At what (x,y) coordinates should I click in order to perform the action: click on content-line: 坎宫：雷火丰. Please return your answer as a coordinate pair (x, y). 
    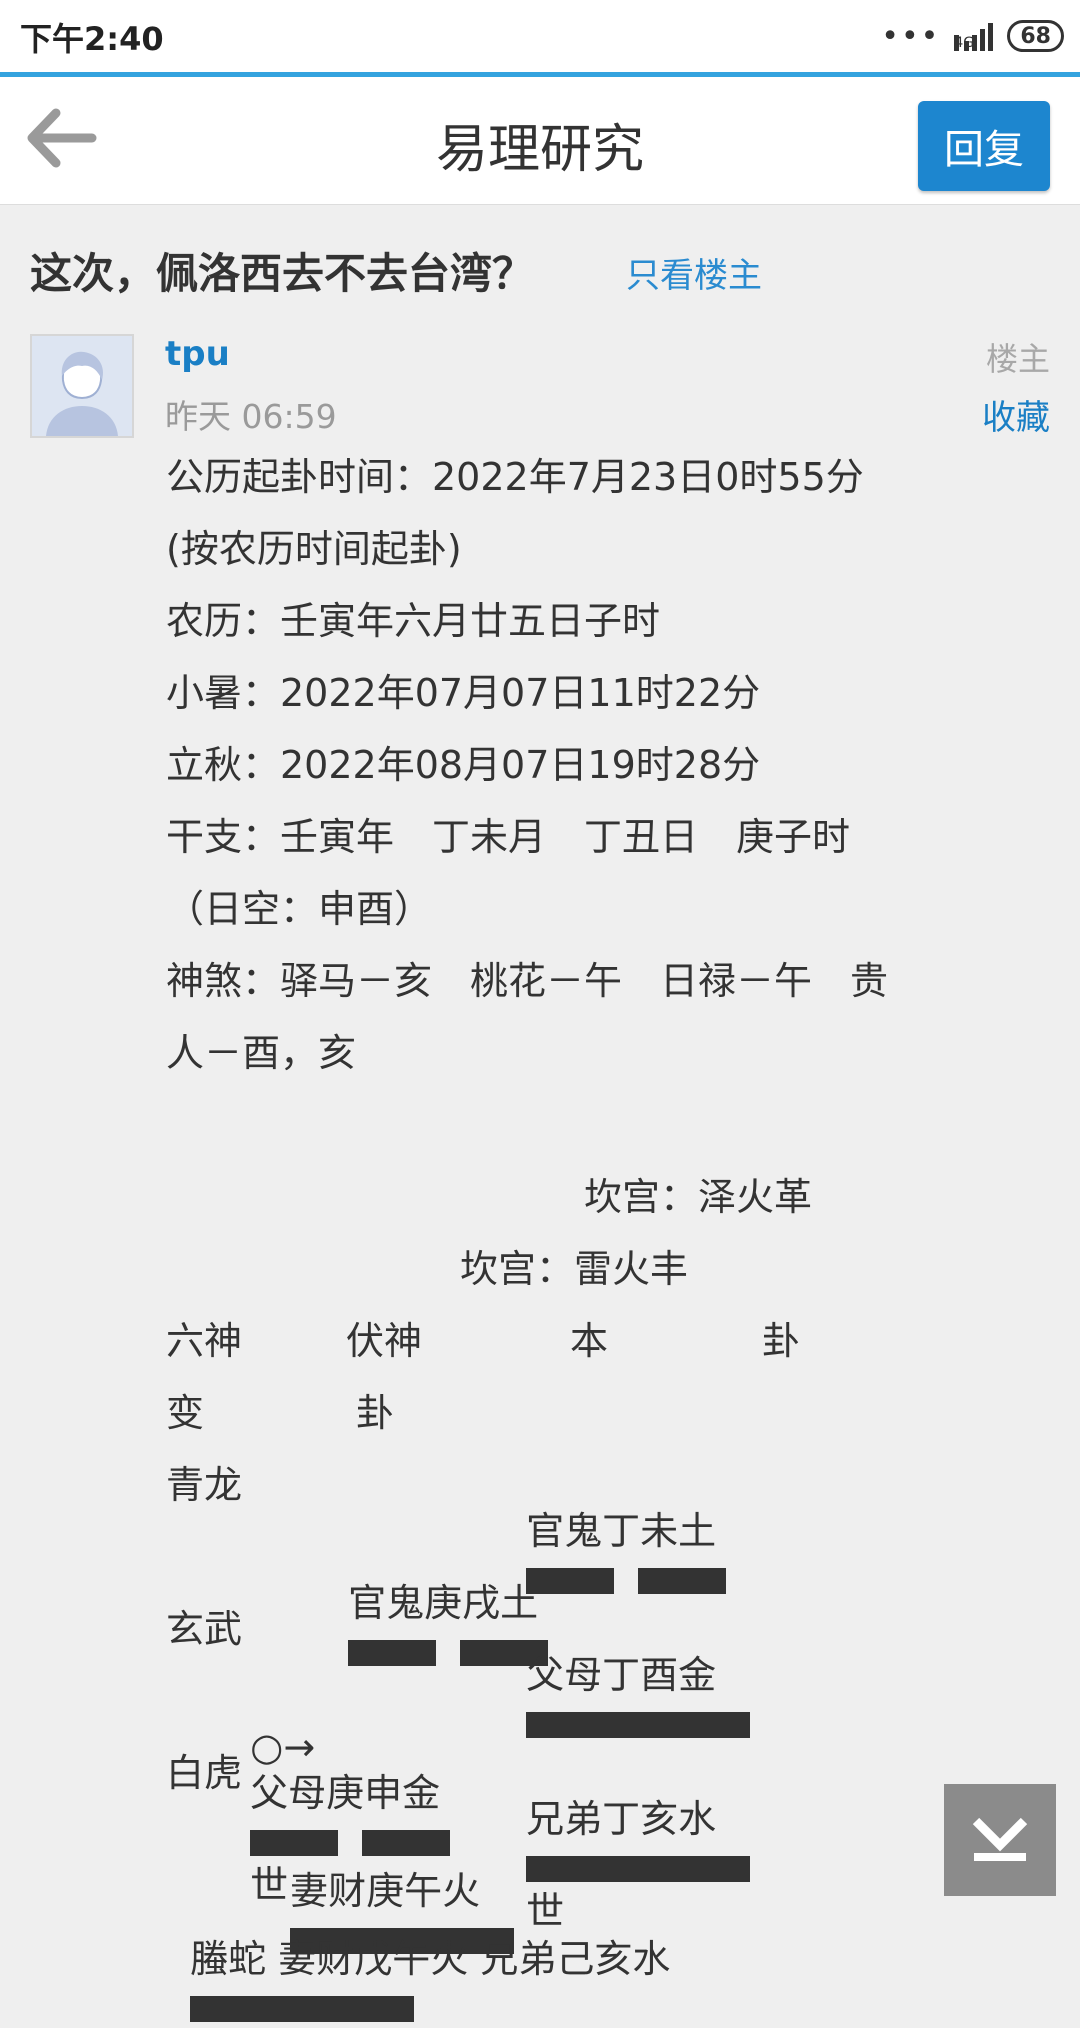
    Looking at the image, I should click on (574, 1269).